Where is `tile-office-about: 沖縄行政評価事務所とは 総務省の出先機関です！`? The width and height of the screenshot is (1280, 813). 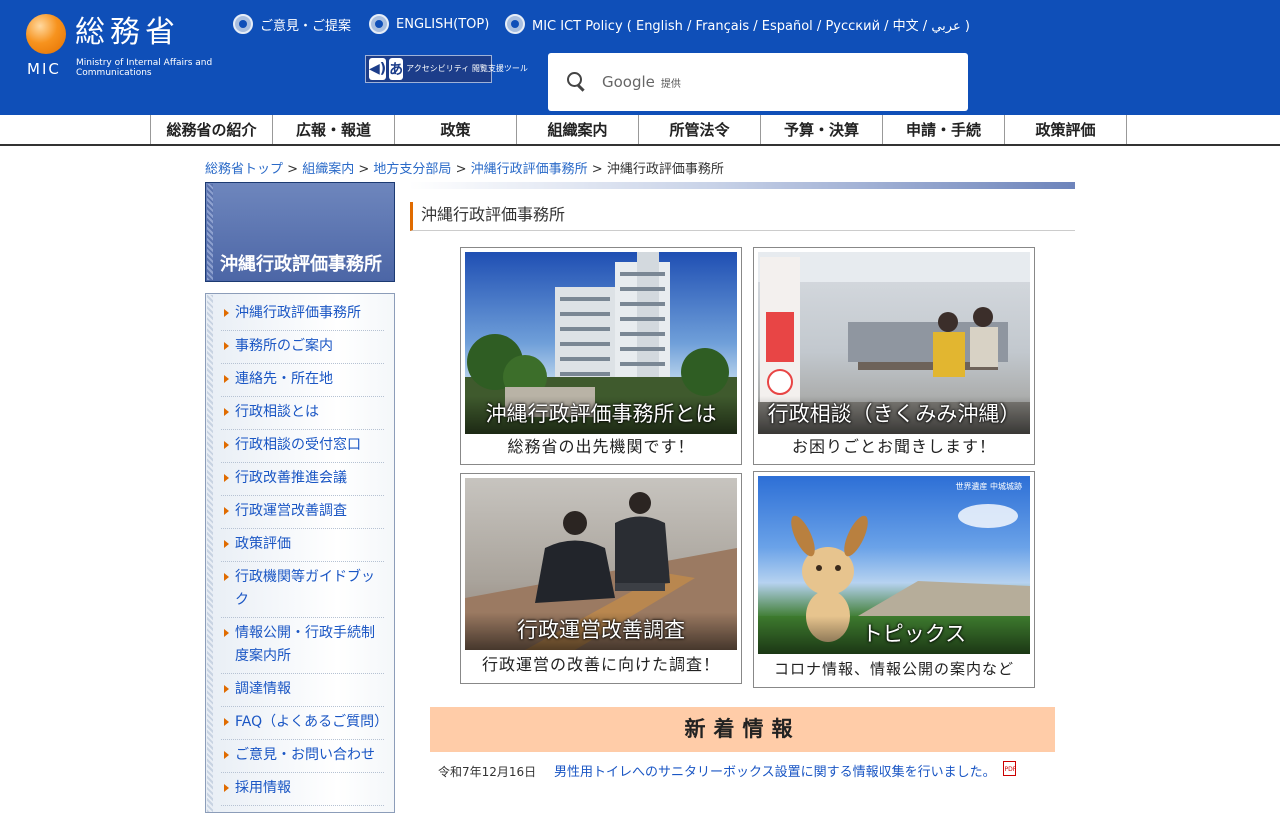 tile-office-about: 沖縄行政評価事務所とは 総務省の出先機関です！ is located at coordinates (601, 356).